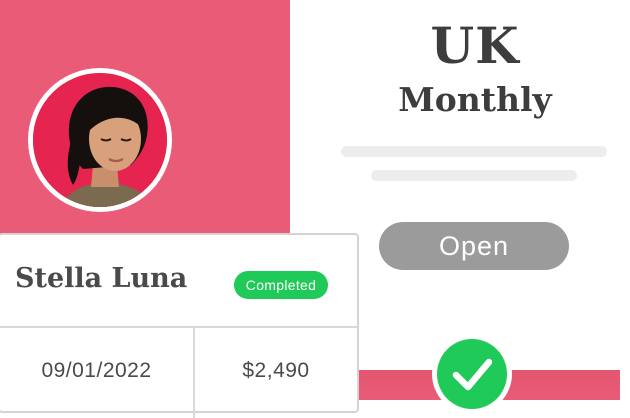 This screenshot has width=630, height=418. Describe the element at coordinates (475, 45) in the screenshot. I see `plan-region-title: UK` at that location.